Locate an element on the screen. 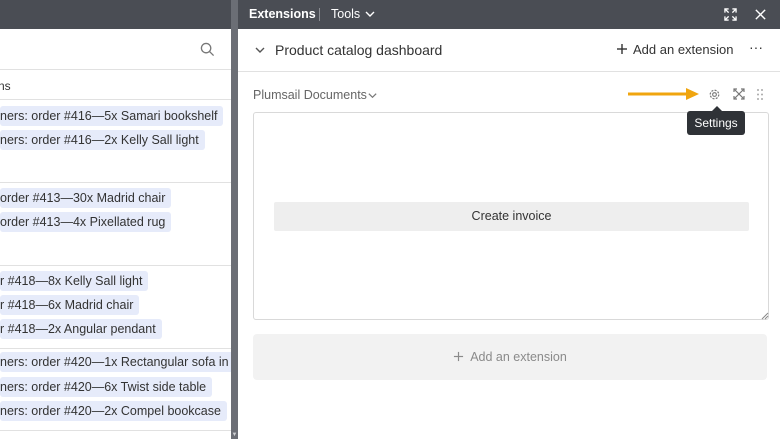  add-extension-bottom-label: Add an extension is located at coordinates (518, 357).